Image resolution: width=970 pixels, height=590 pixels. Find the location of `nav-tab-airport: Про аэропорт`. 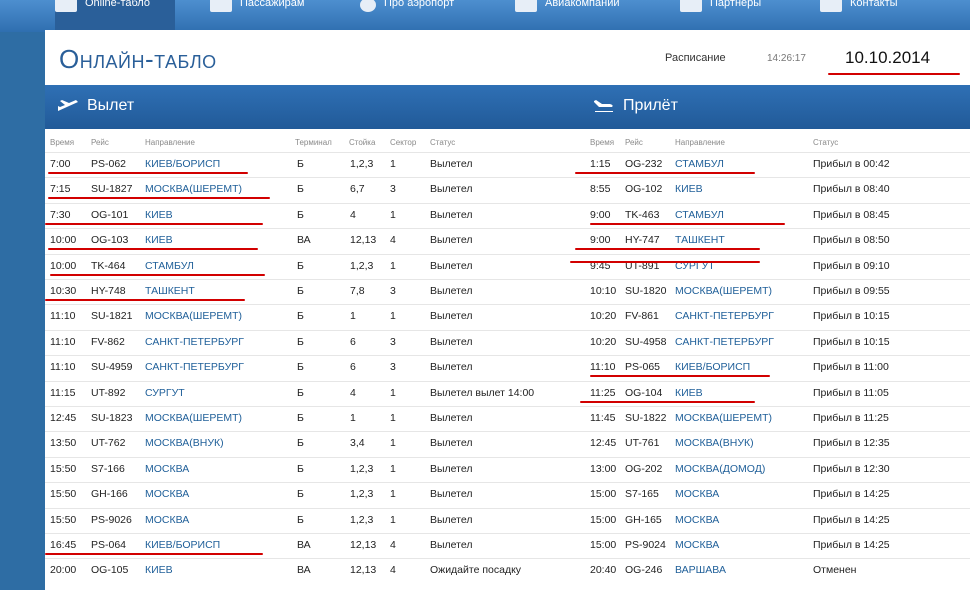

nav-tab-airport: Про аэропорт is located at coordinates (430, 16).